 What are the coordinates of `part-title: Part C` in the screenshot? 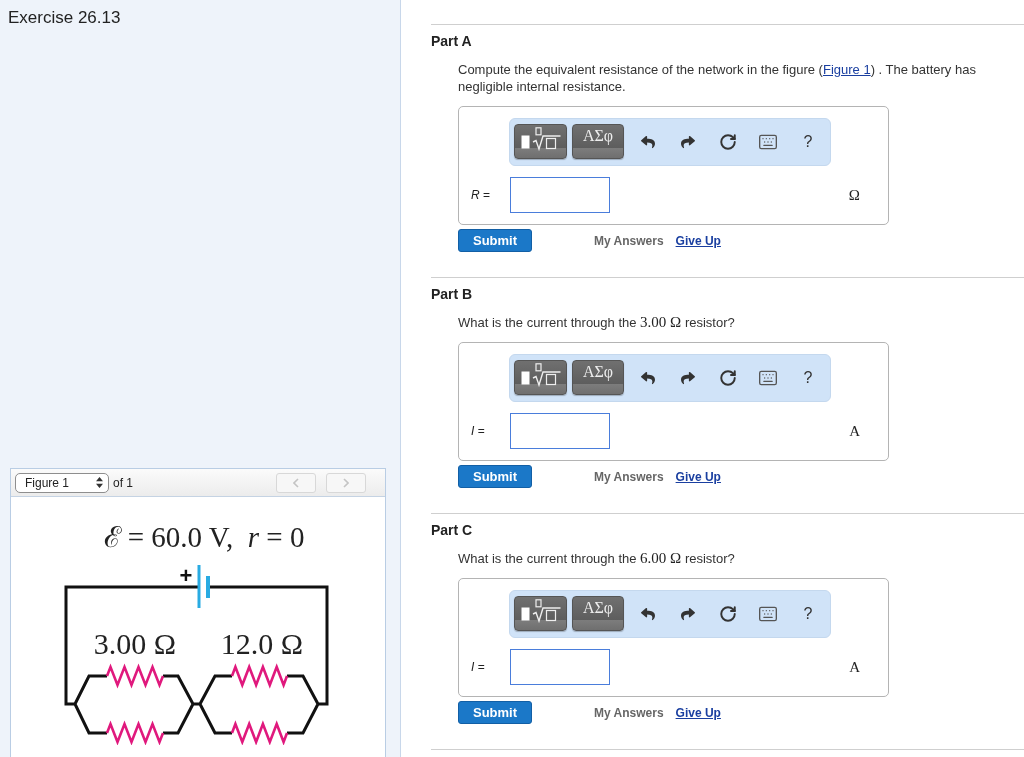 It's located at (452, 530).